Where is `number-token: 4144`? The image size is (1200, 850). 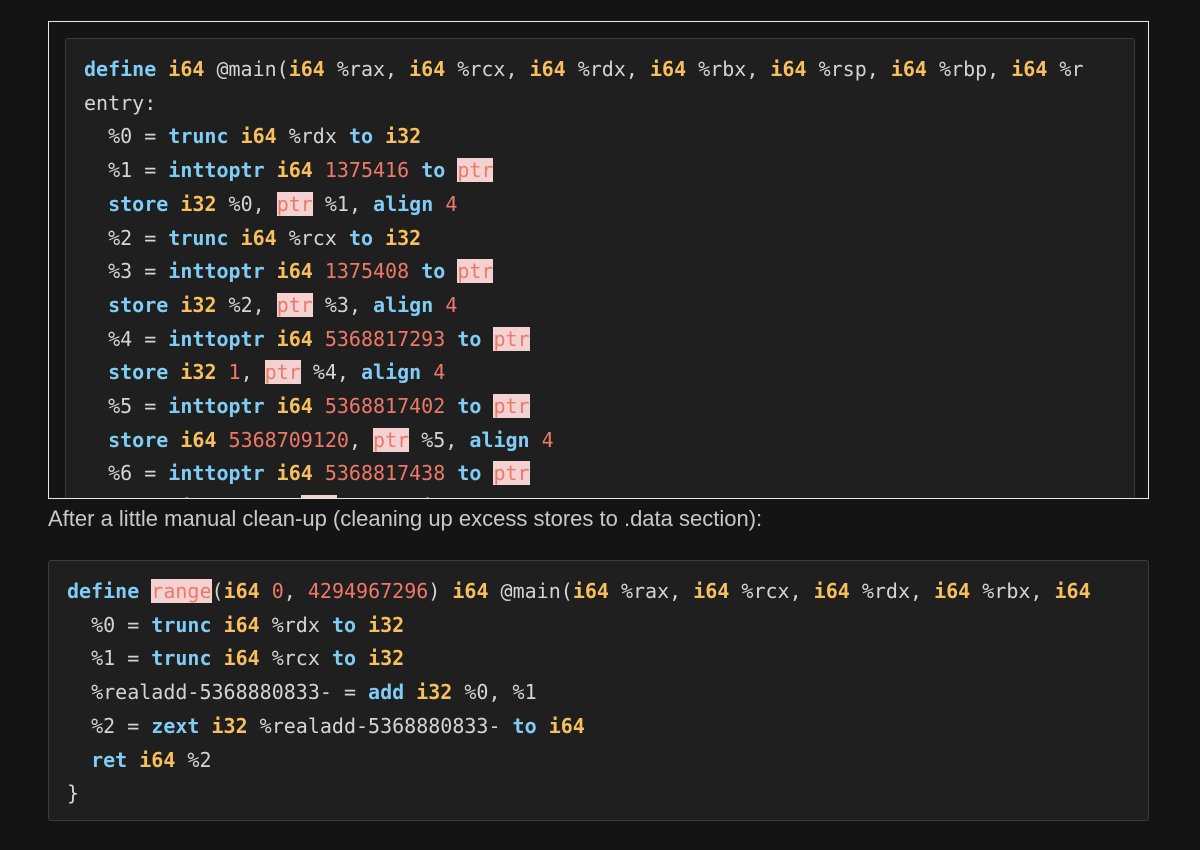
number-token: 4144 is located at coordinates (253, 496).